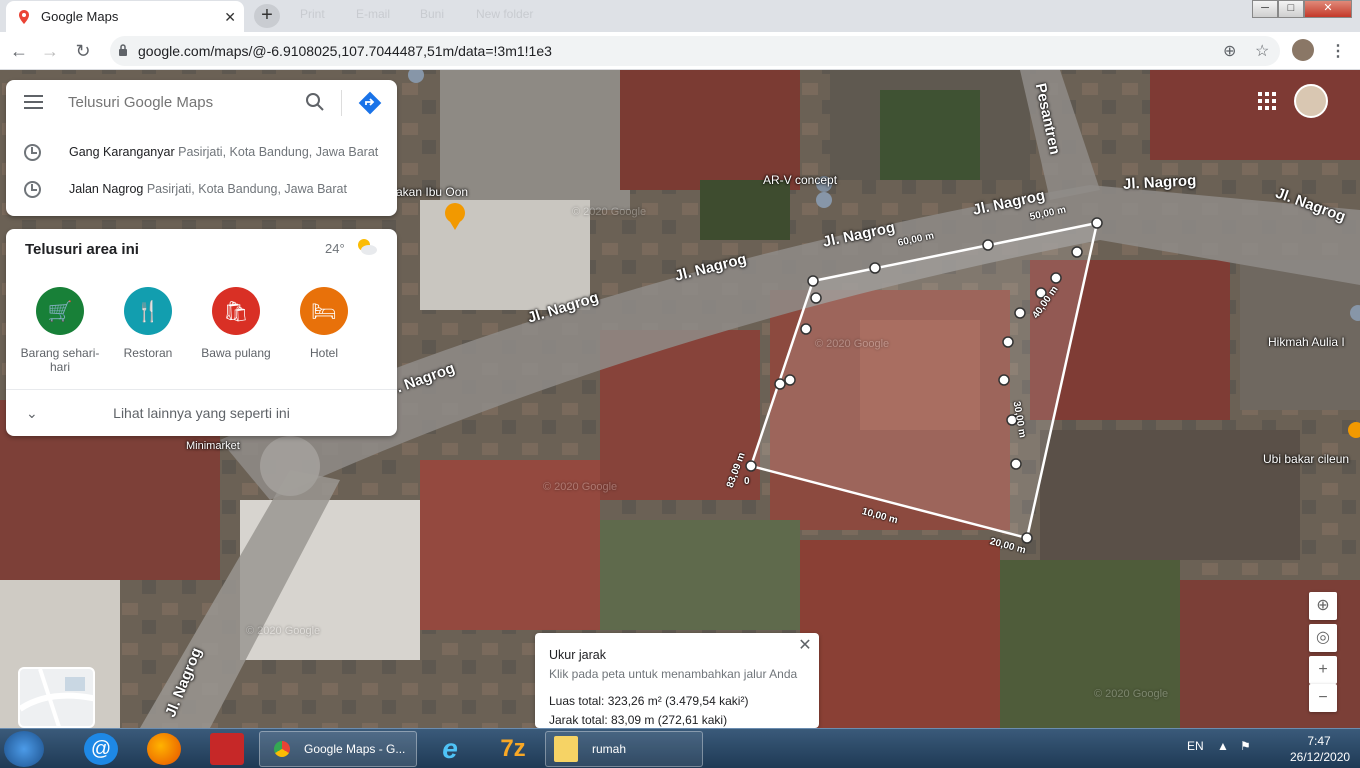 The width and height of the screenshot is (1360, 768). Describe the element at coordinates (148, 353) in the screenshot. I see `category-label: Restoran` at that location.